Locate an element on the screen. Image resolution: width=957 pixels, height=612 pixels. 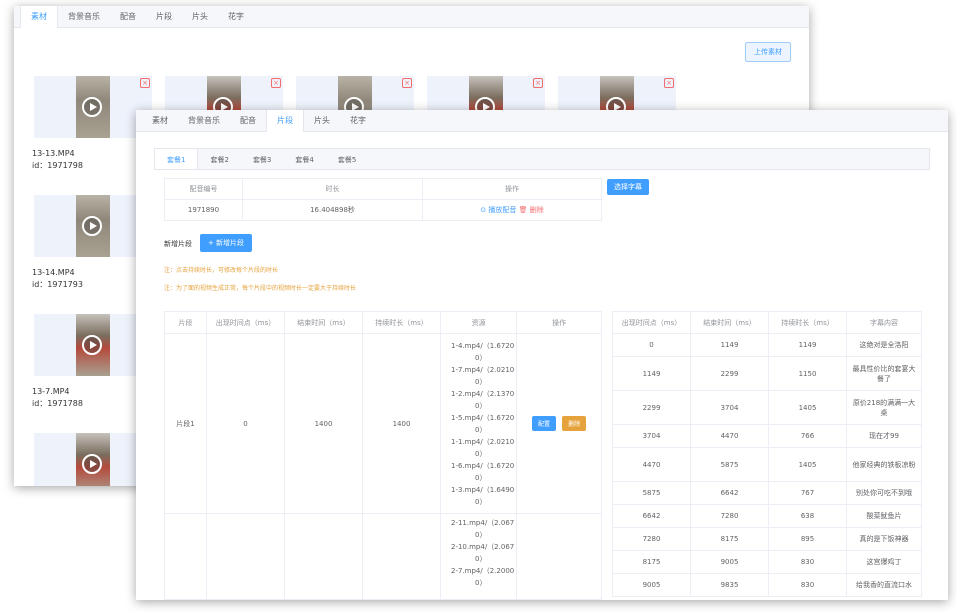
source-item: 1-2.mp4/（2.1370 is located at coordinates (483, 393).